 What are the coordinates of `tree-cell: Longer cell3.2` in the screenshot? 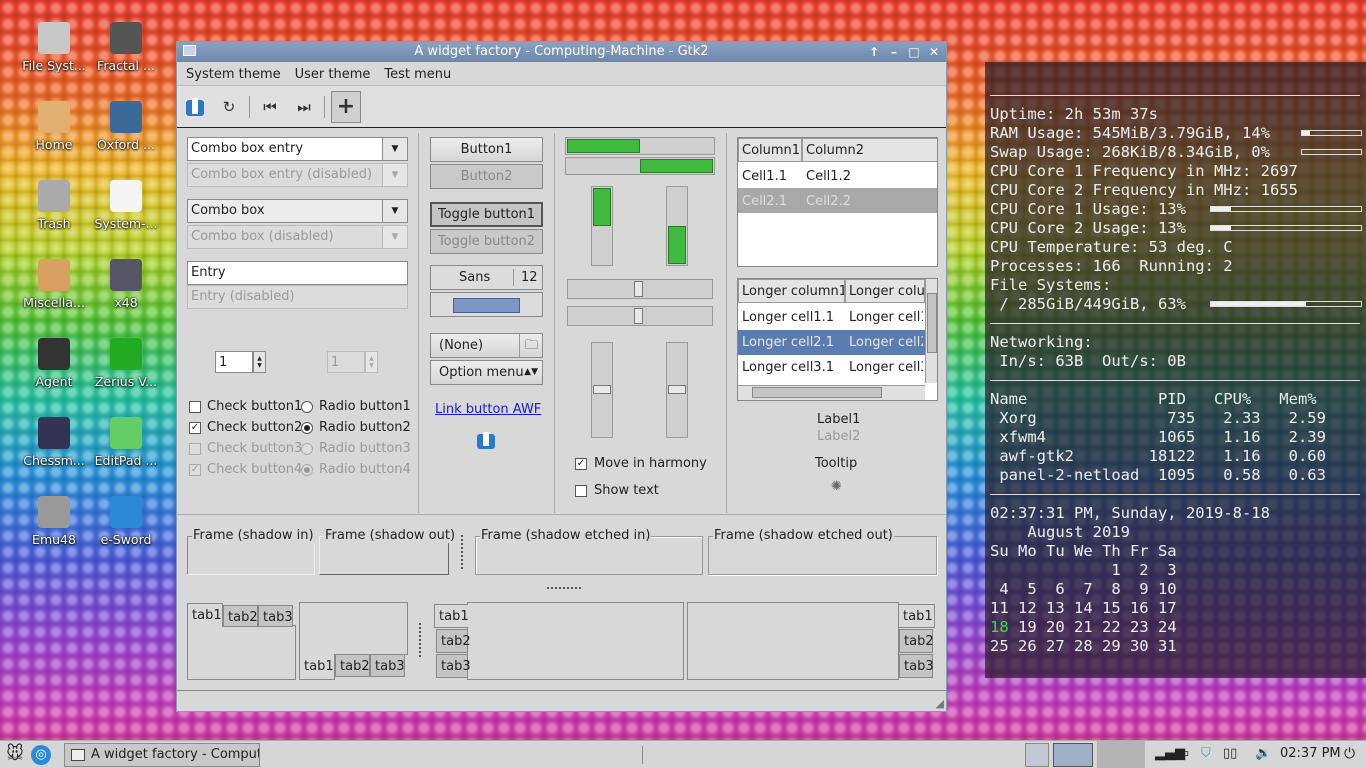 It's located at (886, 367).